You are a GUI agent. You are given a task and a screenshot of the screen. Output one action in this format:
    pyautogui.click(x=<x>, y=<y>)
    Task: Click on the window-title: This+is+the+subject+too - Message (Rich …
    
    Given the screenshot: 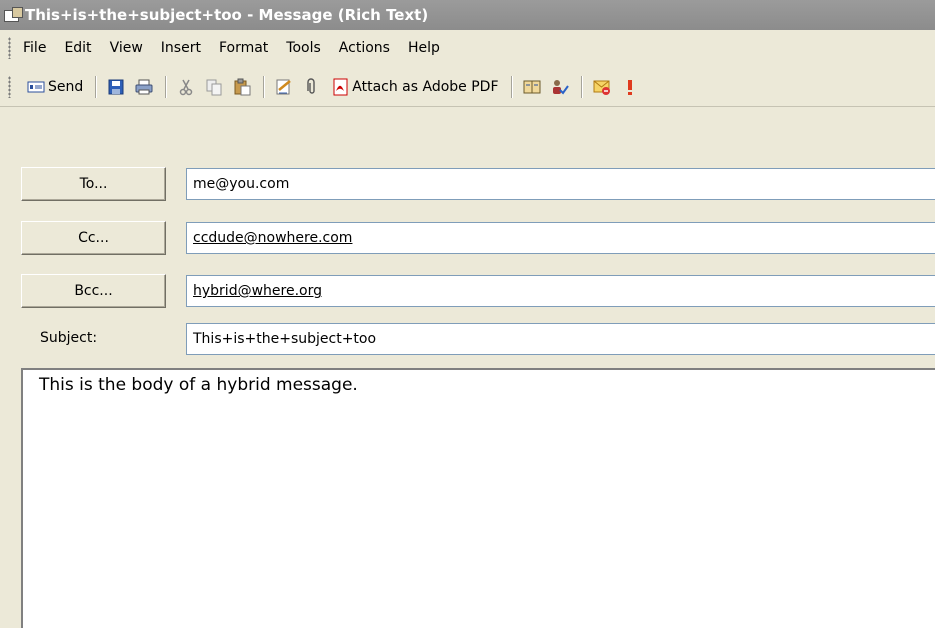 What is the action you would take?
    pyautogui.click(x=227, y=15)
    